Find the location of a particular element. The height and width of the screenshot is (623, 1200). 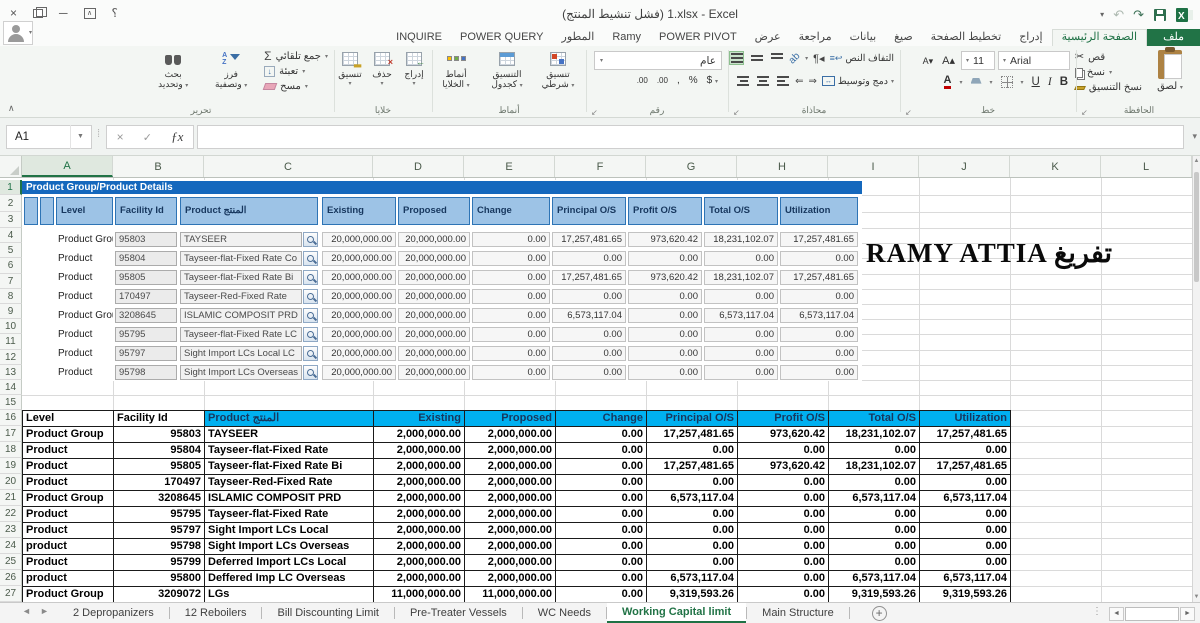

cell-styles-button: أنماط الخلايا ▾ is located at coordinates (456, 70).